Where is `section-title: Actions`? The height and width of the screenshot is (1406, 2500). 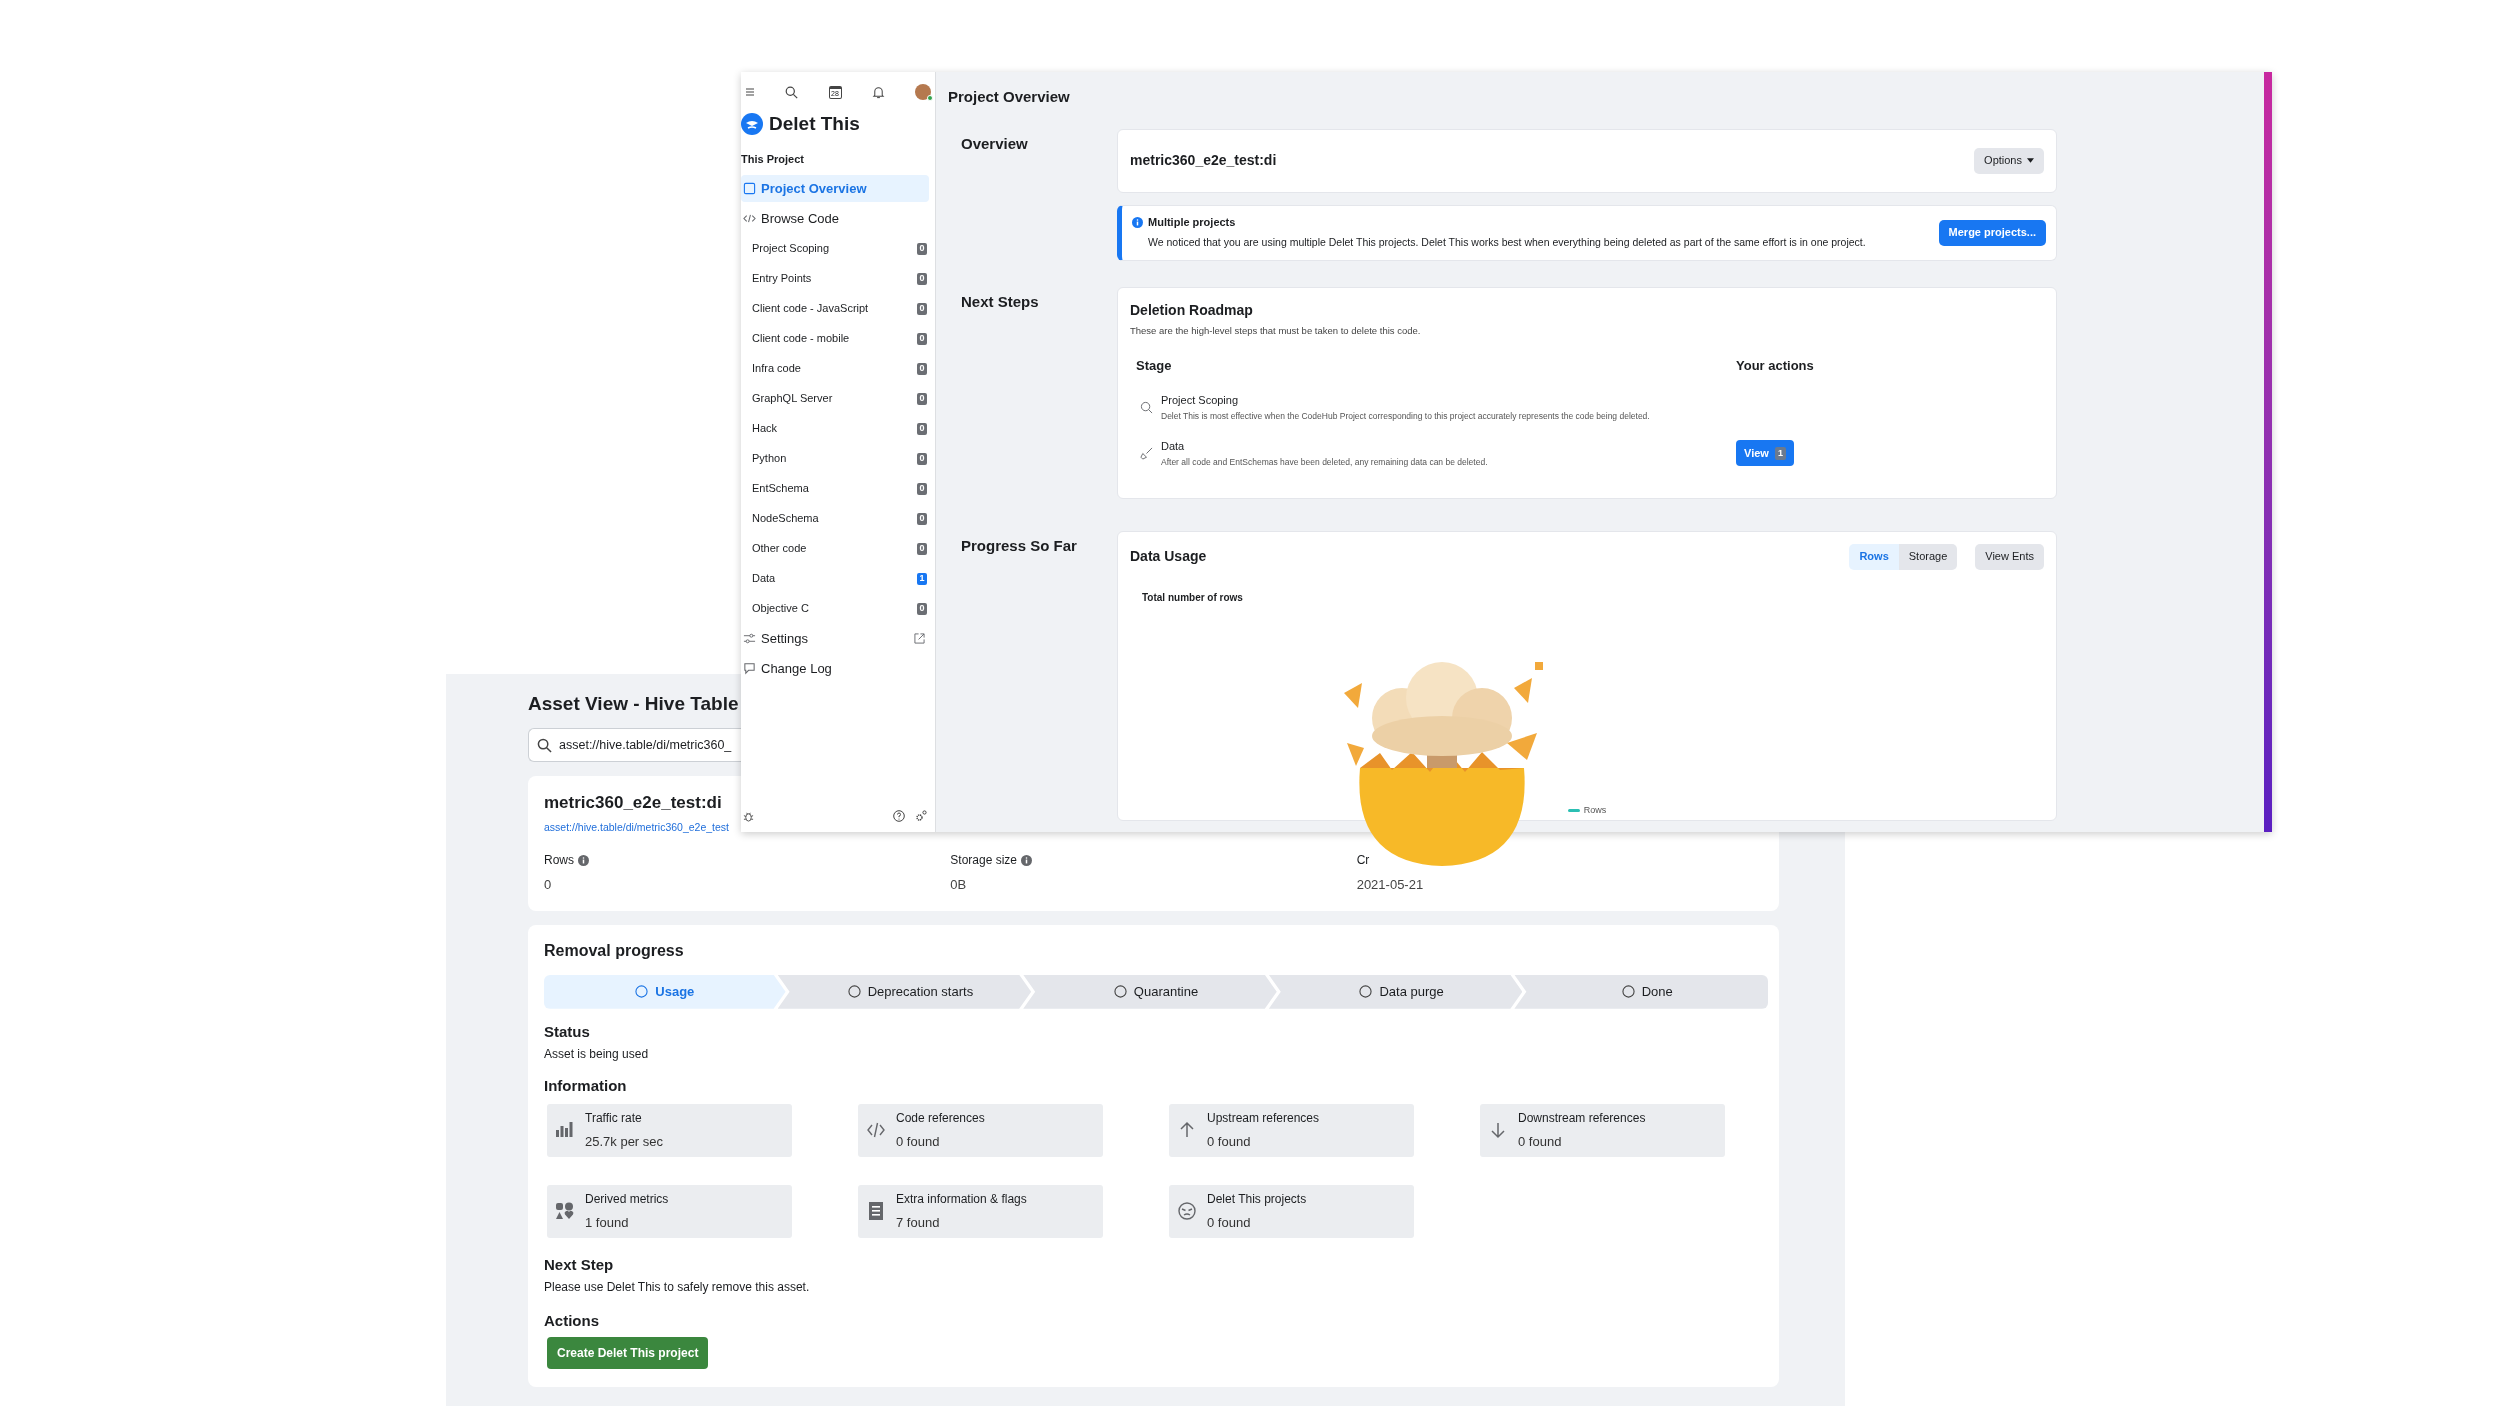
section-title: Actions is located at coordinates (572, 1321).